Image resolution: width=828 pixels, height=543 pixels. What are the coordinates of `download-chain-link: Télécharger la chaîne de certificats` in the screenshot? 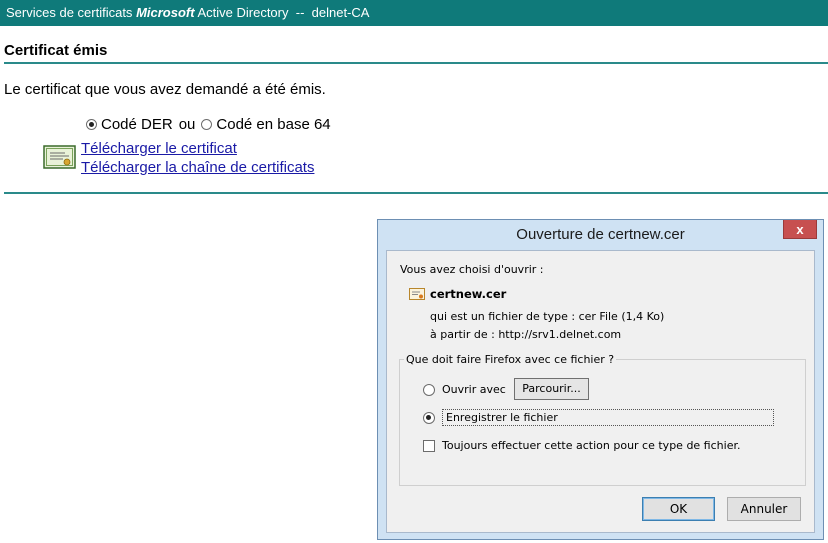 It's located at (197, 167).